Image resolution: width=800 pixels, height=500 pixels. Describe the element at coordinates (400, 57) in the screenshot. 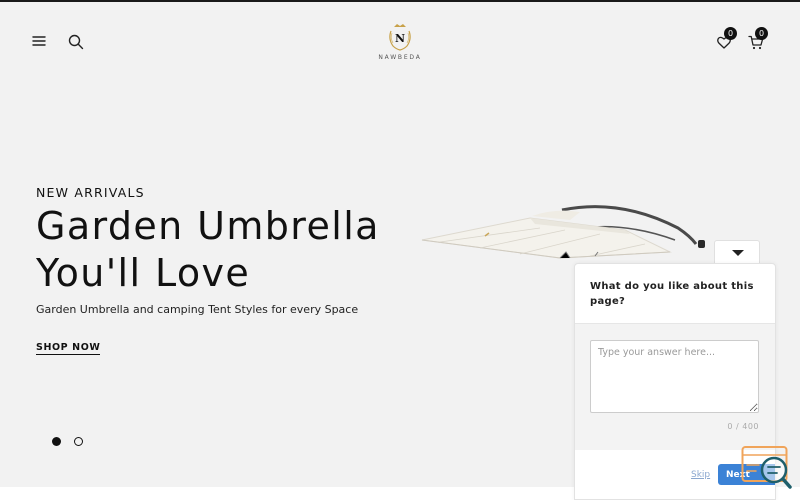

I see `brand-name: NAWBEDA` at that location.